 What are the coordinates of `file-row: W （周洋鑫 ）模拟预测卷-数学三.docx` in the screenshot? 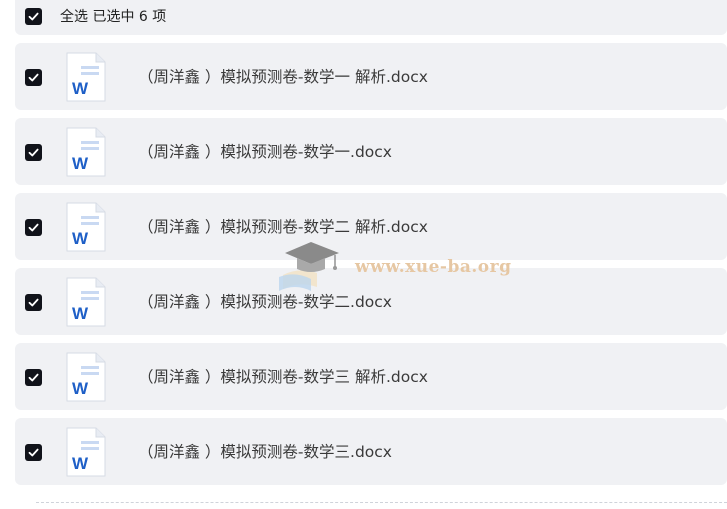 It's located at (371, 451).